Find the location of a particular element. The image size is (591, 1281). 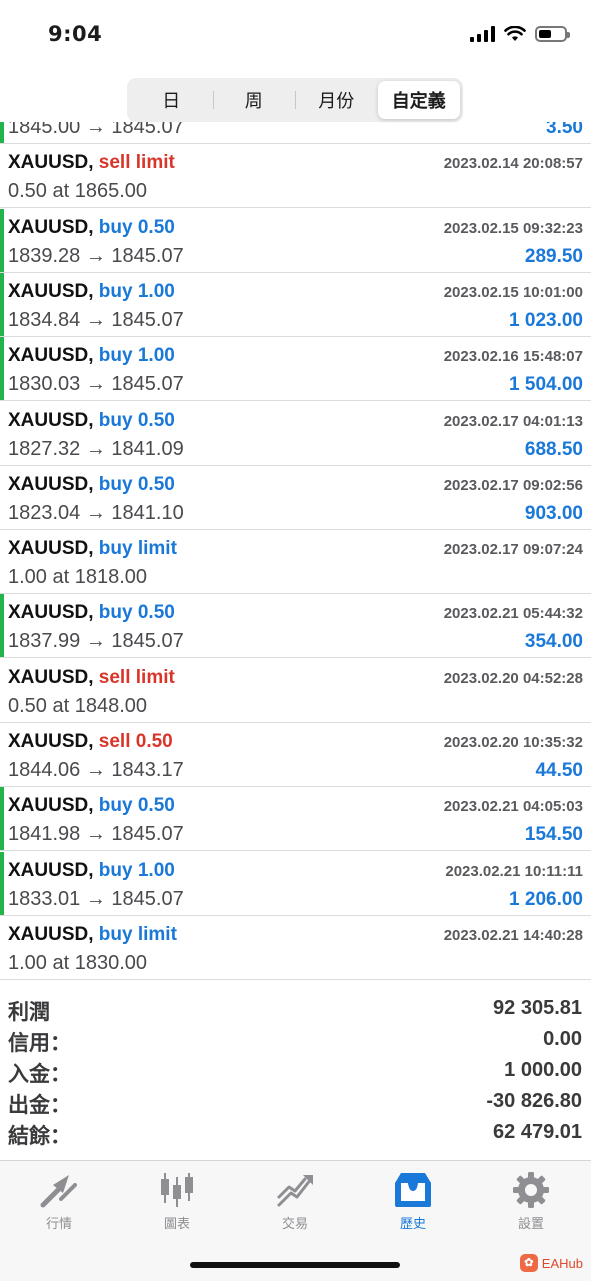

trade-date: 2023.02.16 15:48:07 is located at coordinates (513, 357).